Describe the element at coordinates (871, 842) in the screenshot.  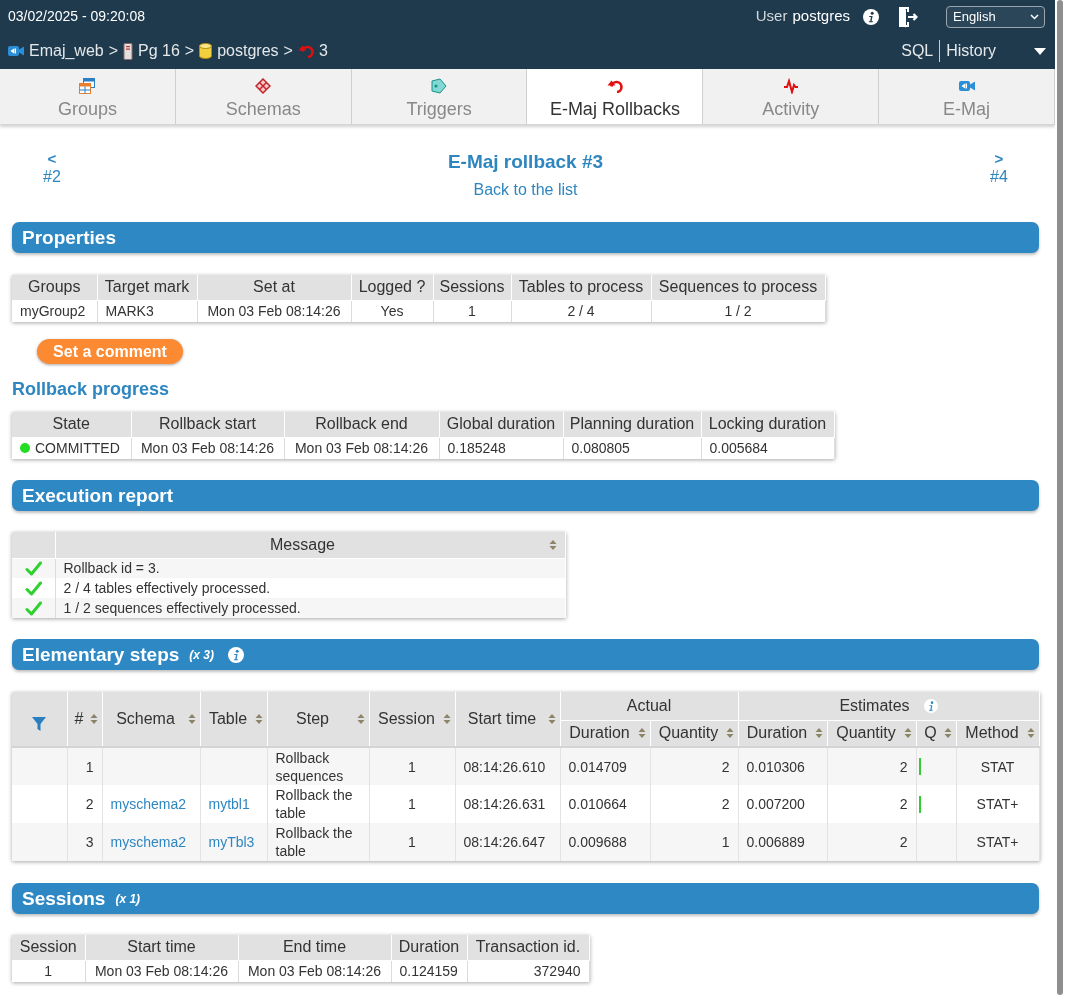
I see `table-cell: 2` at that location.